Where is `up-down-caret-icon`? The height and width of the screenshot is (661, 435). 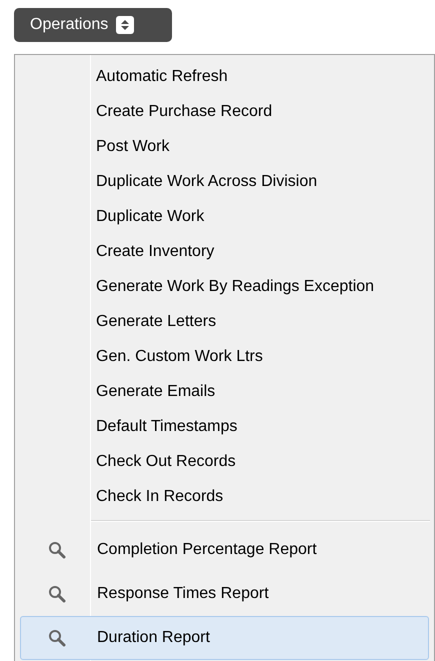
up-down-caret-icon is located at coordinates (125, 25).